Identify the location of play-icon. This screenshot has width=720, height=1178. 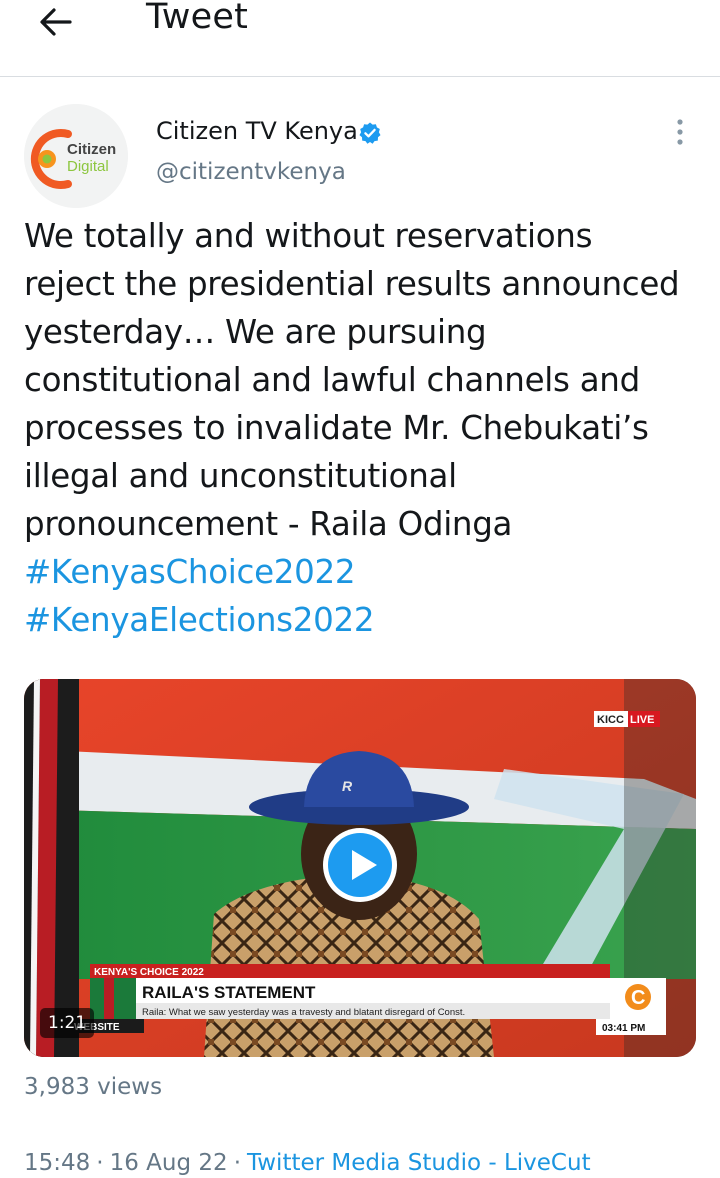
(360, 865).